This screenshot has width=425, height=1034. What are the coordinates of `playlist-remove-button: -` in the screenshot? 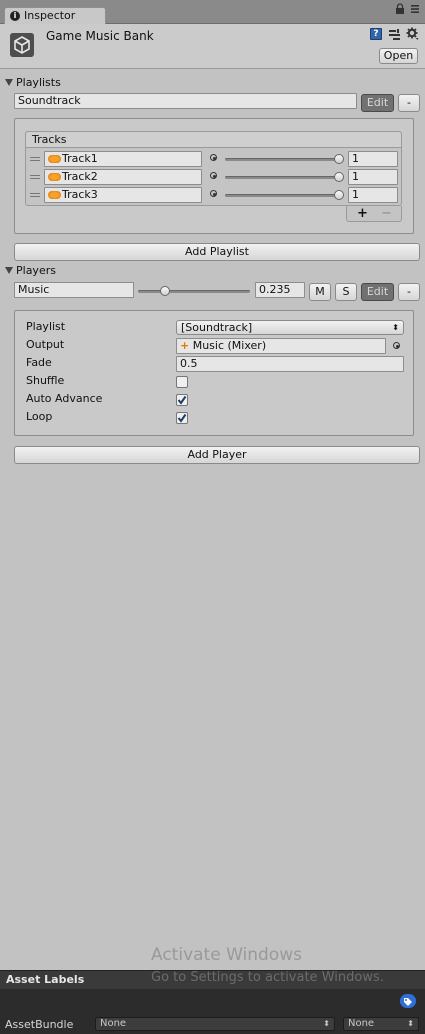 It's located at (409, 103).